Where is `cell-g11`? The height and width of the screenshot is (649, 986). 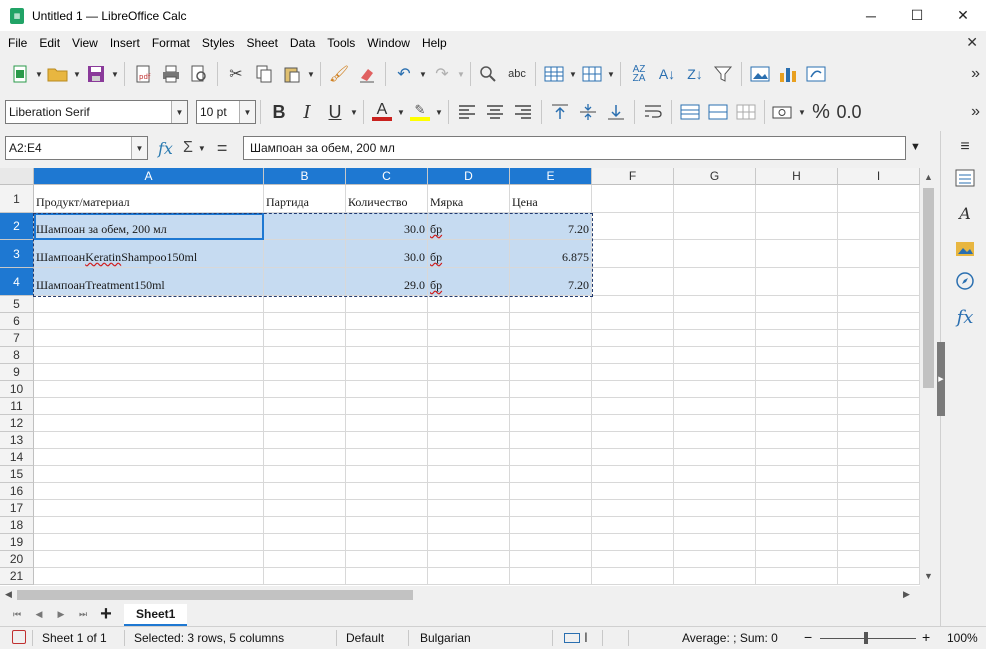
cell-g11 is located at coordinates (715, 406).